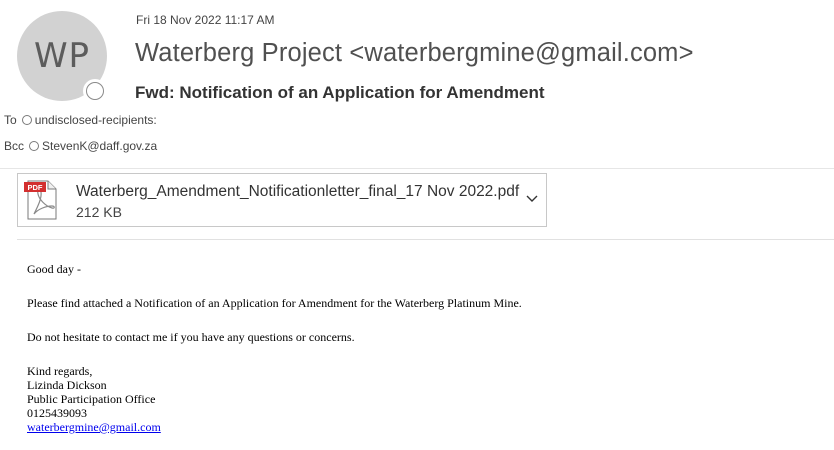  I want to click on pdf-badge-label: PDF, so click(35, 187).